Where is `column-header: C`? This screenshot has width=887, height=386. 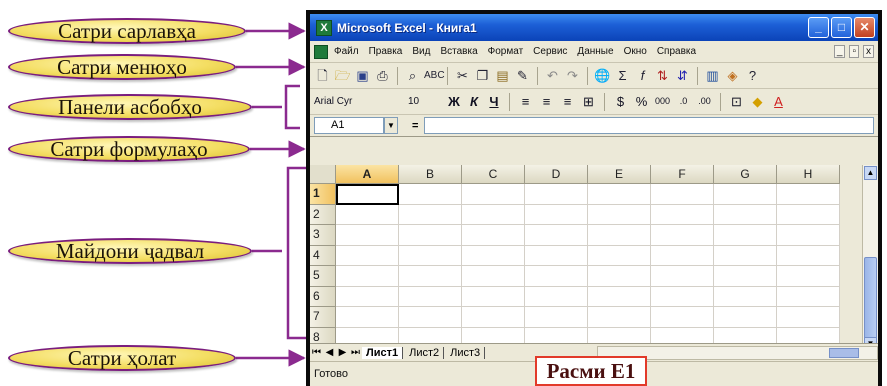 column-header: C is located at coordinates (493, 174).